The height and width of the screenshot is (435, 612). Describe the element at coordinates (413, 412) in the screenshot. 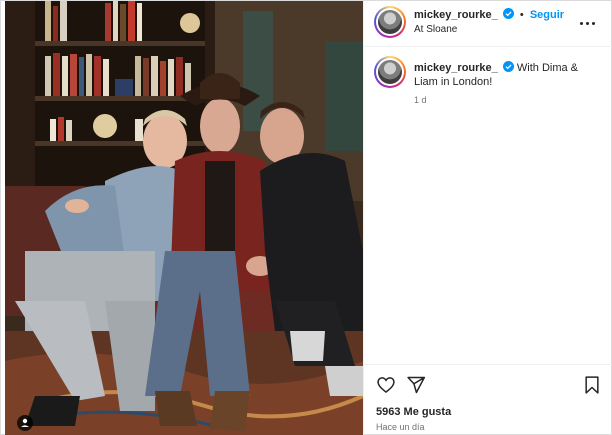

I see `likes-count: 5963 Me gusta` at that location.